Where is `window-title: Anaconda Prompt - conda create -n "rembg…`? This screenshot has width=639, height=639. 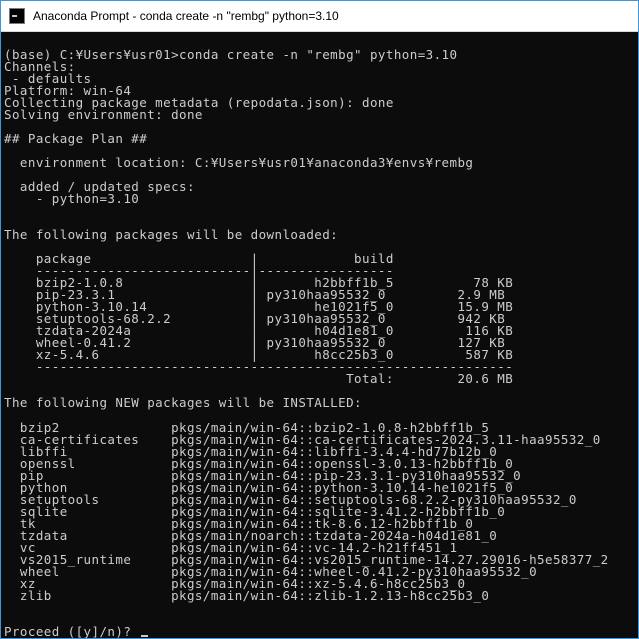
window-title: Anaconda Prompt - conda create -n "rembg… is located at coordinates (186, 16).